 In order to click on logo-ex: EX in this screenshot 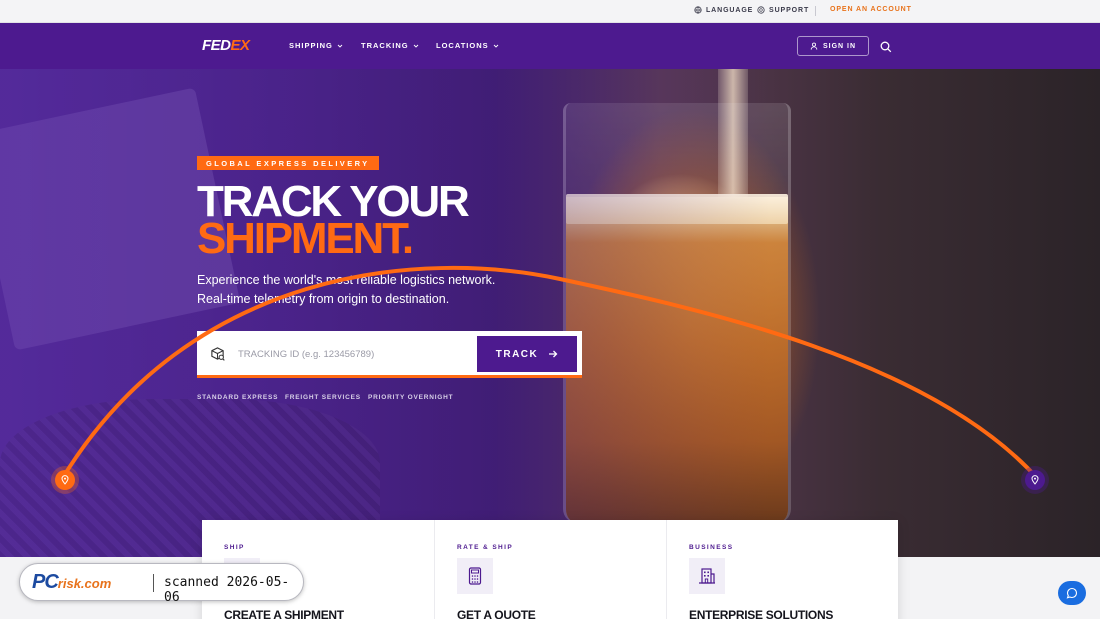, I will do `click(240, 45)`.